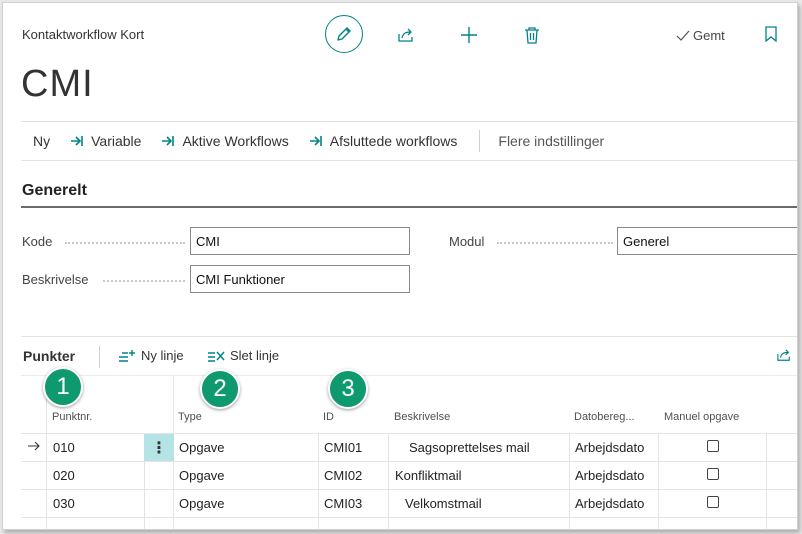 The height and width of the screenshot is (534, 802). I want to click on description-field: CMI Funktioner, so click(300, 279).